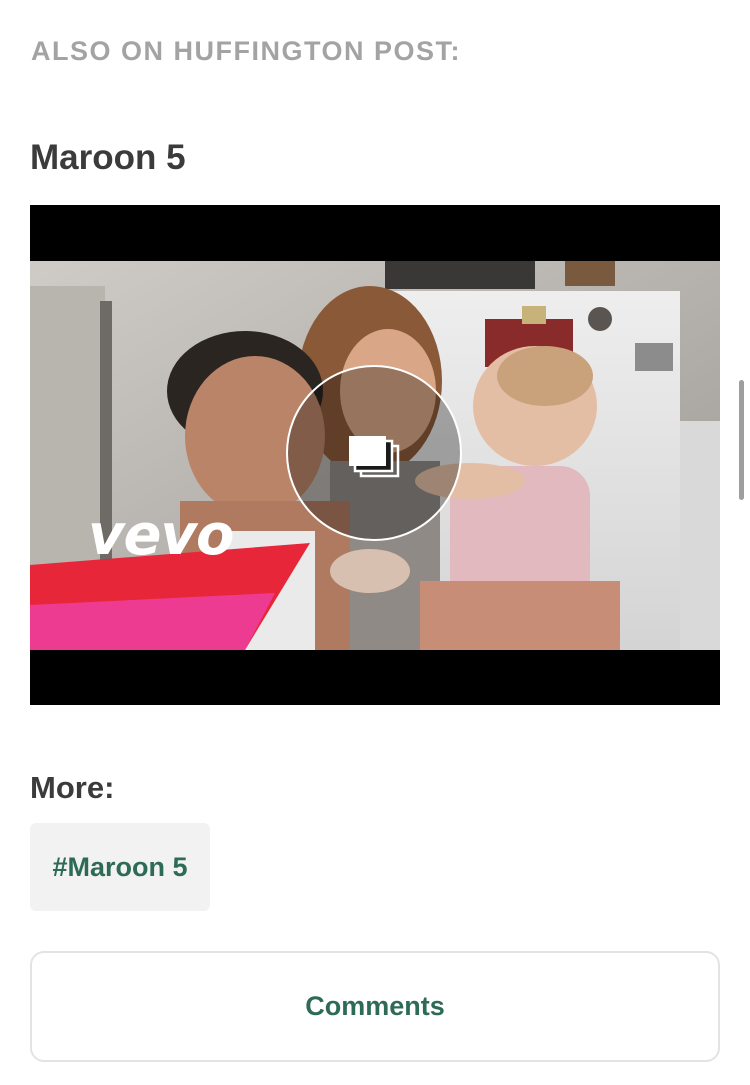  I want to click on more-label: More:, so click(72, 787).